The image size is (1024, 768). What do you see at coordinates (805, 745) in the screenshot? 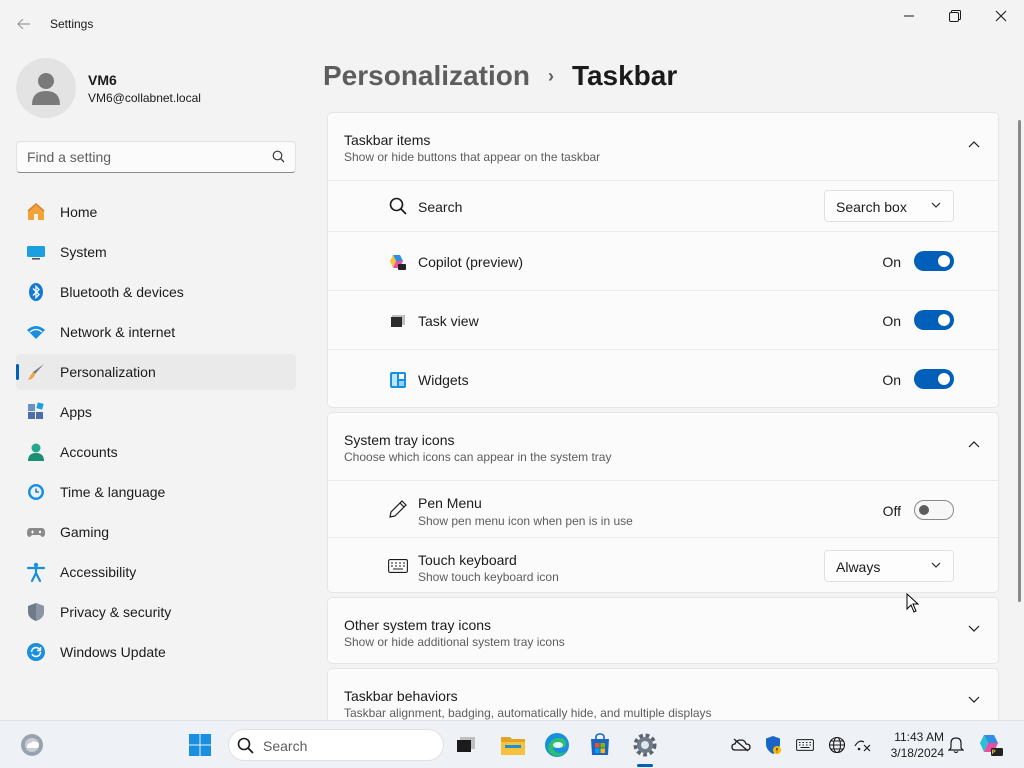
I see `touch-keyboard-tray` at bounding box center [805, 745].